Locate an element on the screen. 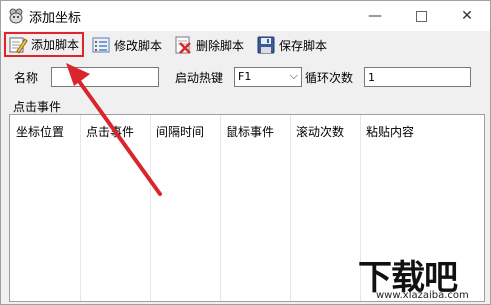 This screenshot has height=305, width=491. add-script-button: 添加脚本 is located at coordinates (44, 44).